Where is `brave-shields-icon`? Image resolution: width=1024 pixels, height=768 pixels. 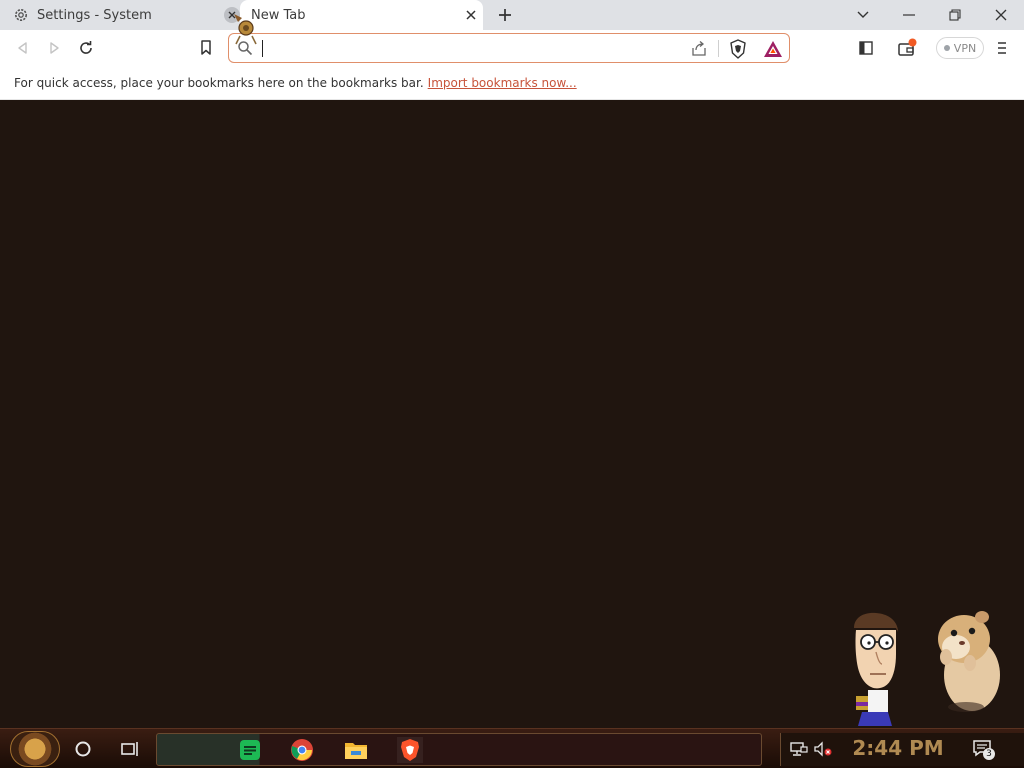 brave-shields-icon is located at coordinates (738, 49).